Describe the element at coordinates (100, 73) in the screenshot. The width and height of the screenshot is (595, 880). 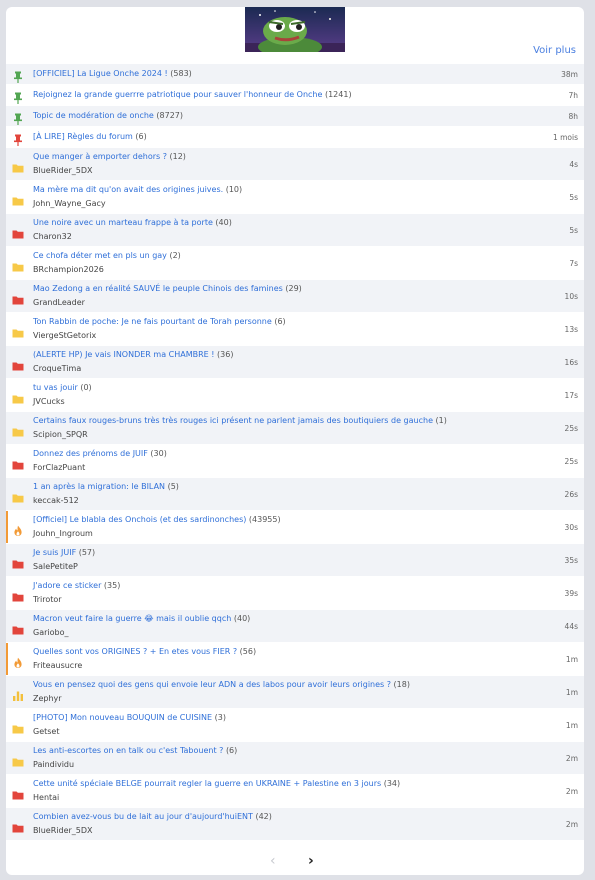
I see `topic-title-link: [OFFICIEL] La Ligue Onche 2024 !` at that location.